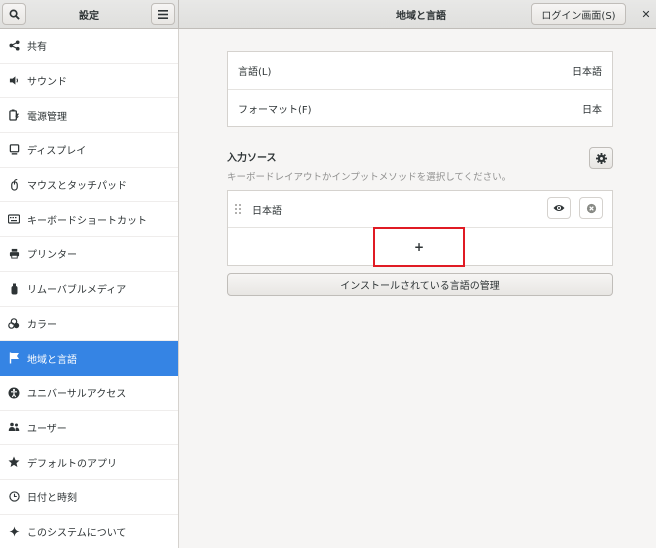 The width and height of the screenshot is (656, 548). What do you see at coordinates (42, 325) in the screenshot?
I see `sidebar-item-label: カラー` at bounding box center [42, 325].